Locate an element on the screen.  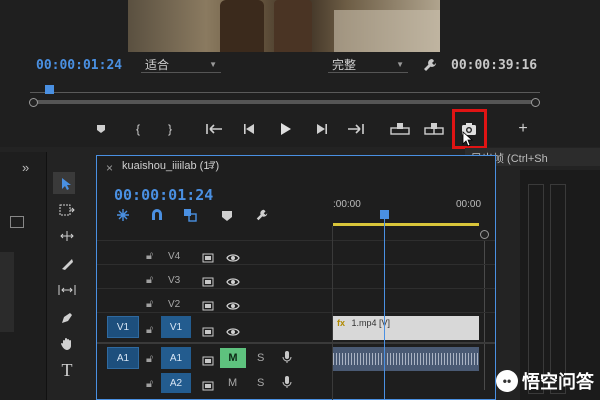
track-name-v3: V3 is located at coordinates (174, 280).